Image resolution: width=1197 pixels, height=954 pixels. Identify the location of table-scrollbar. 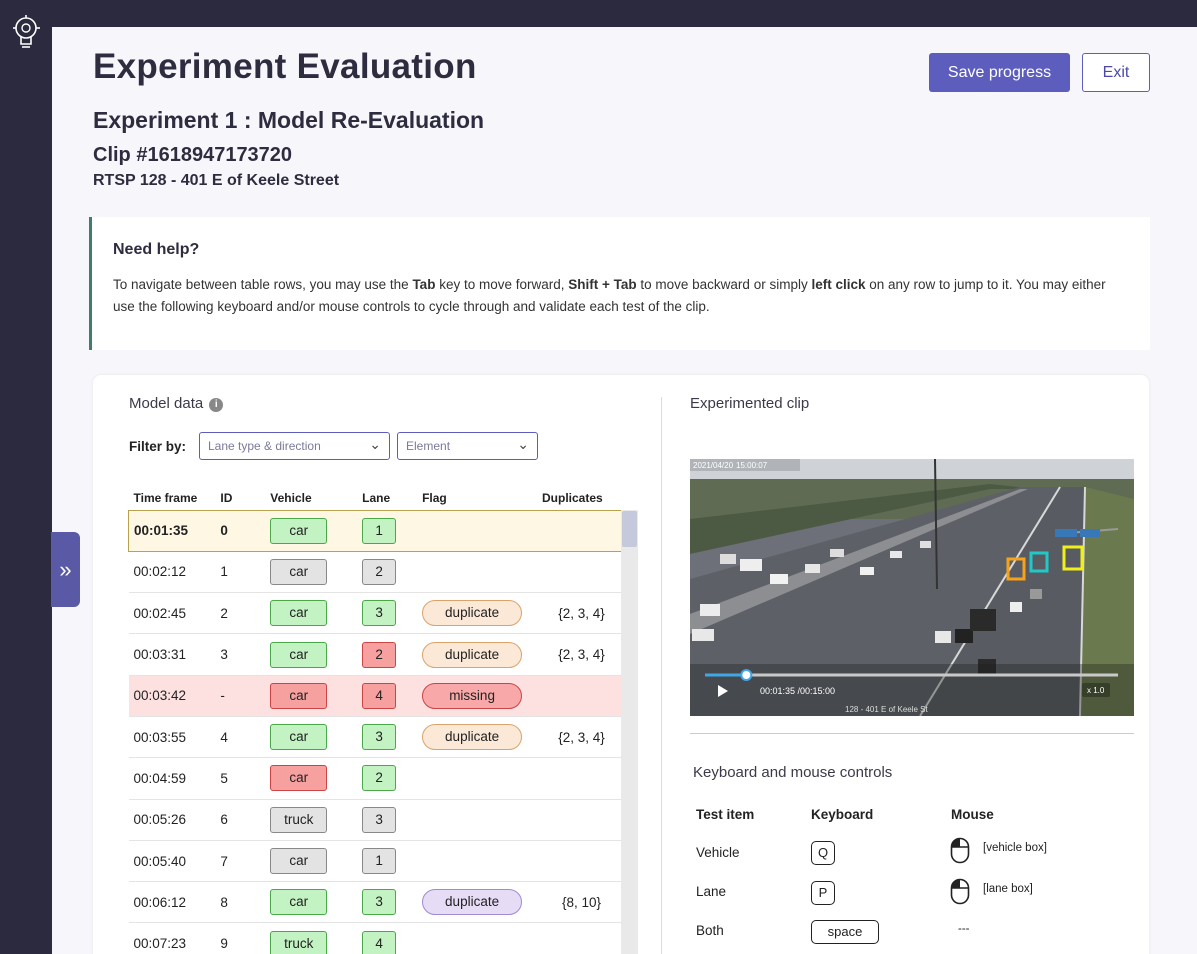
(629, 732).